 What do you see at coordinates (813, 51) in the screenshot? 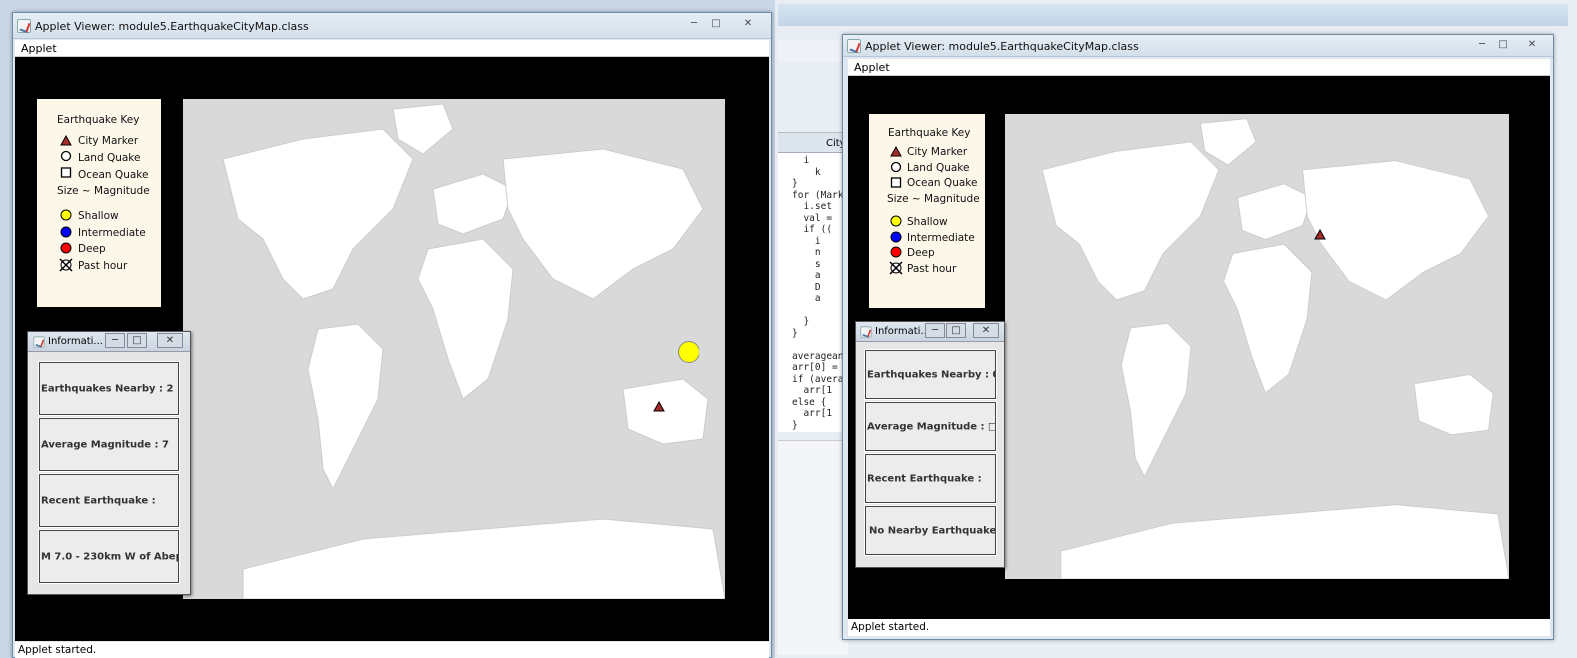
I see `eclipse-toolbar` at bounding box center [813, 51].